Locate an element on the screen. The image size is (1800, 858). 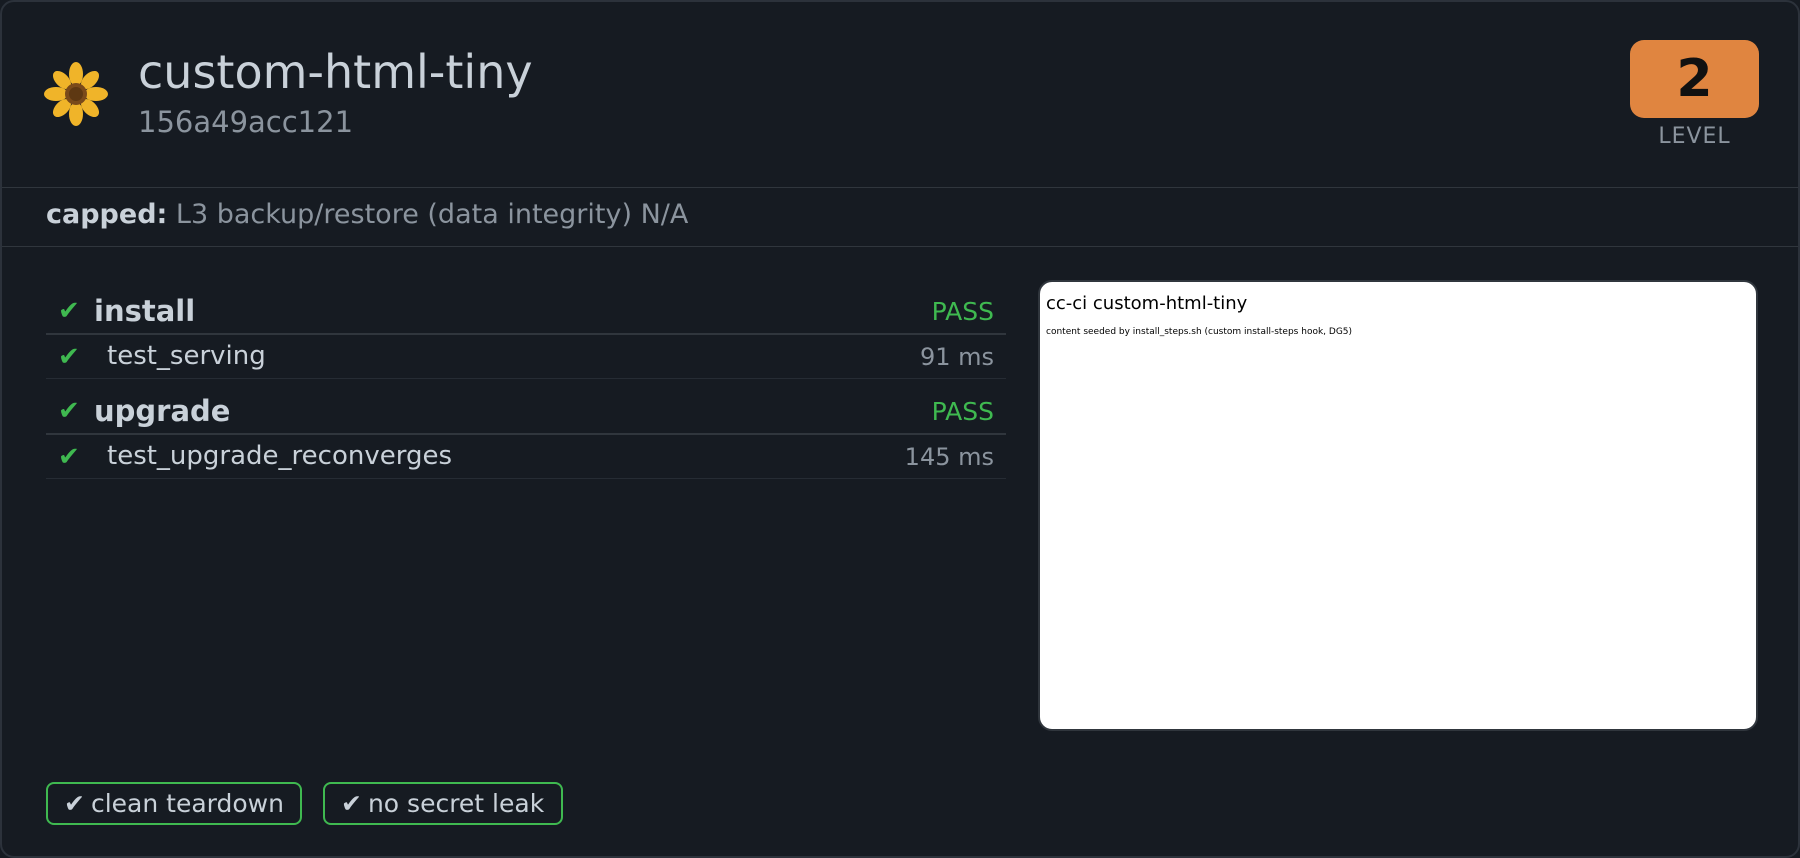
badge-label: clean teardown is located at coordinates (187, 803).